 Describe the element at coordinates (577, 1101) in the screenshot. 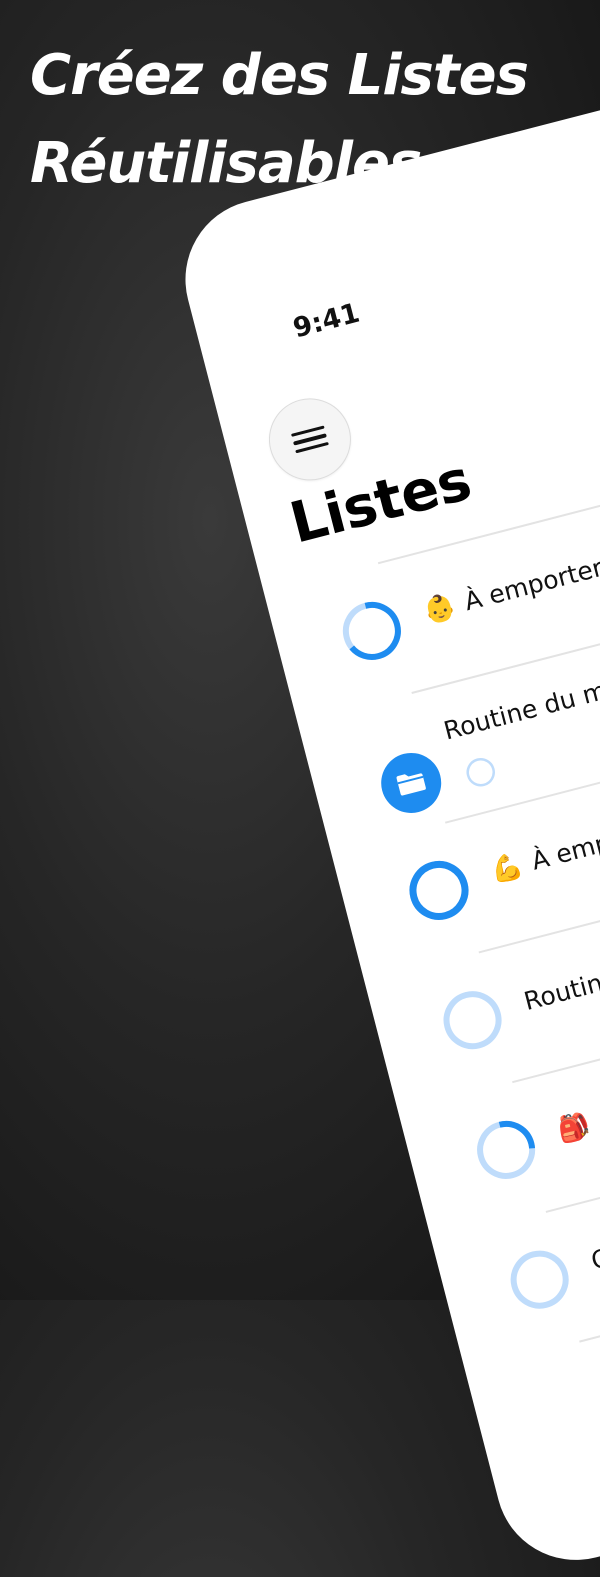

I see `list-item-title: 🎒À emporter au t` at that location.